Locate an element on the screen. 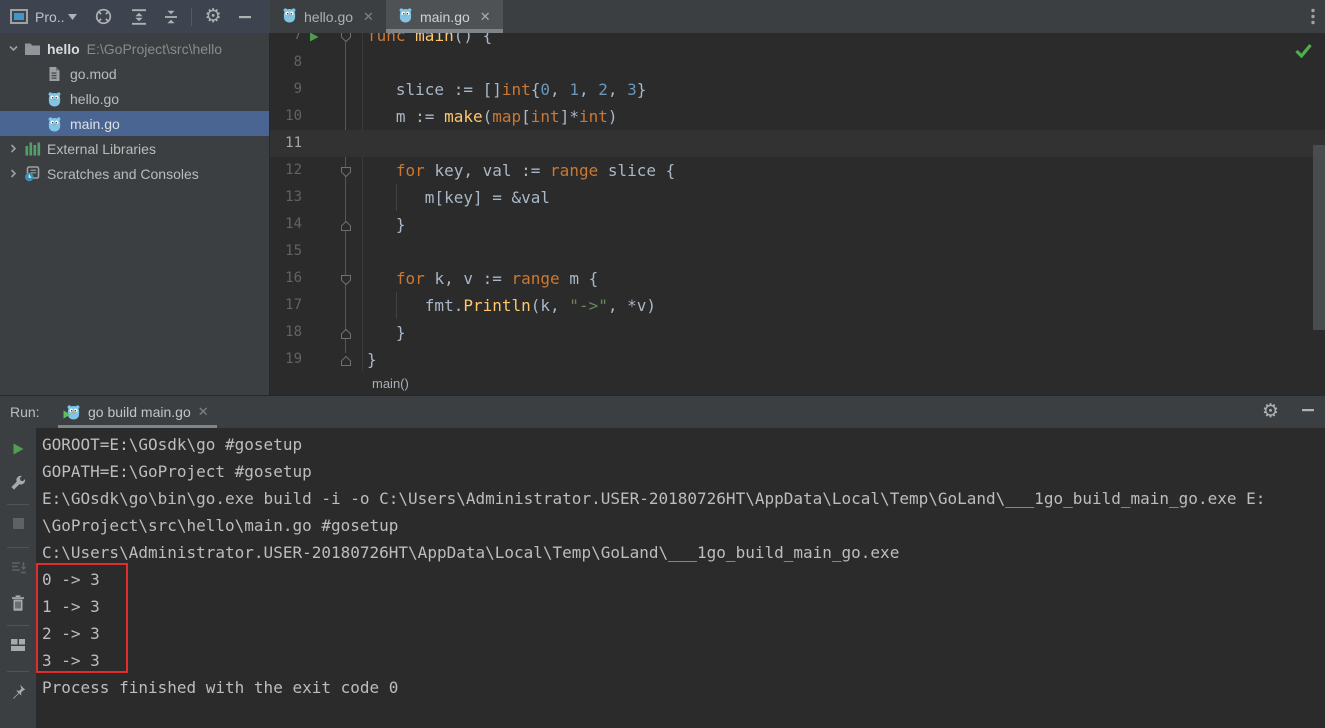 The width and height of the screenshot is (1325, 728). expand-all-icon is located at coordinates (139, 17).